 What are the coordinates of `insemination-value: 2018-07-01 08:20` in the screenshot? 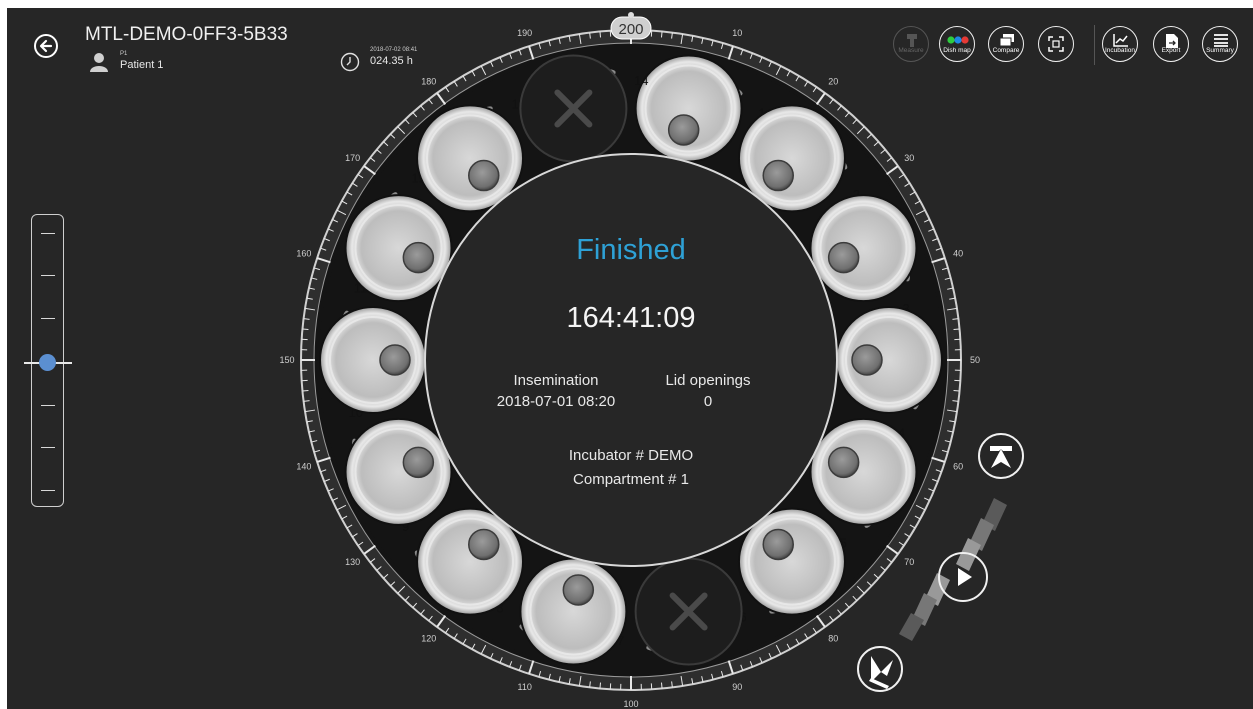 It's located at (556, 401).